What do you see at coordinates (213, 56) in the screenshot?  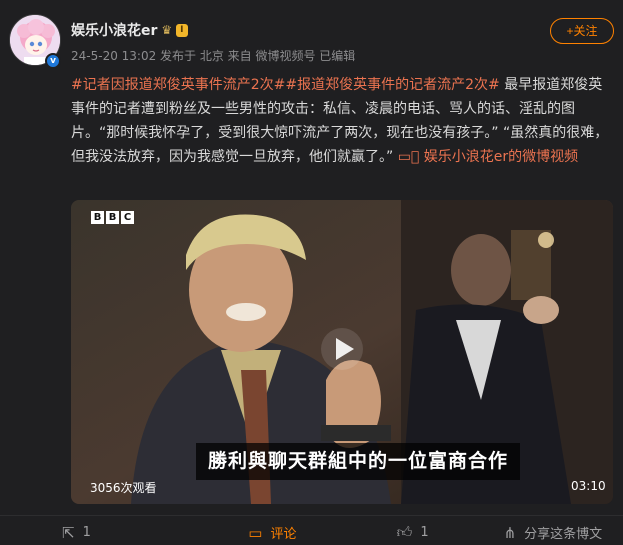 I see `post-meta: 24-5-20 13:02 发布于 北京 来自 微博视频号 已编辑` at bounding box center [213, 56].